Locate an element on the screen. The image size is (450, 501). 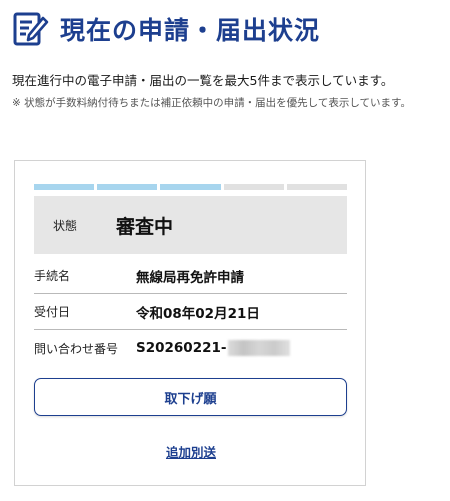
page-title: 現在の申請・届出状況 is located at coordinates (190, 30).